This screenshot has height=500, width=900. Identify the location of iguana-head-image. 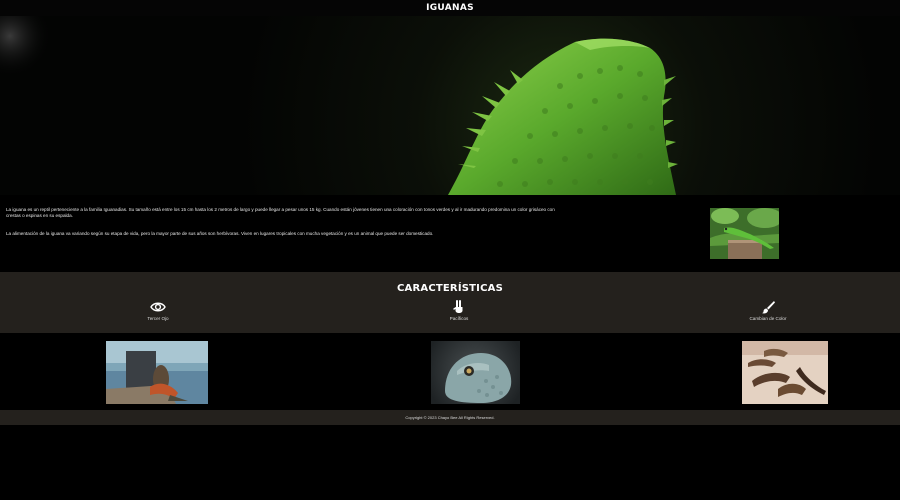
(475, 372).